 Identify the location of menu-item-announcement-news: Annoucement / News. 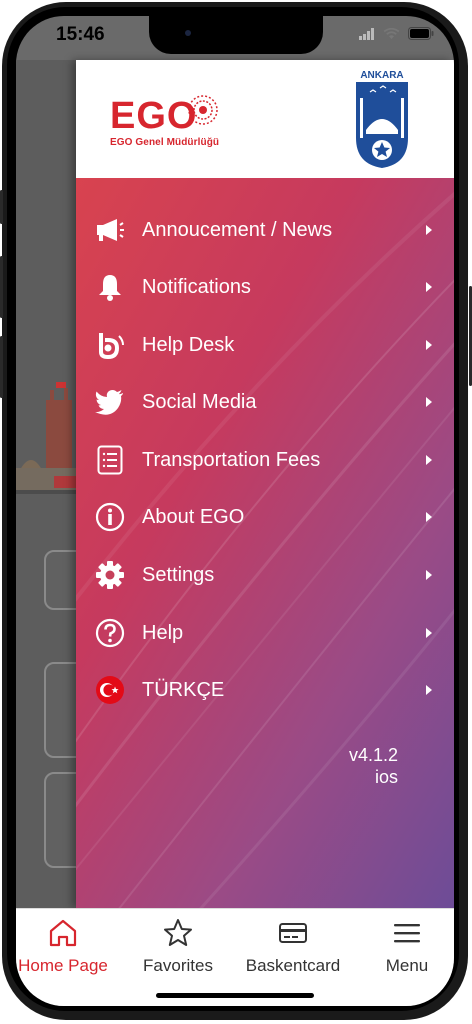
(265, 230).